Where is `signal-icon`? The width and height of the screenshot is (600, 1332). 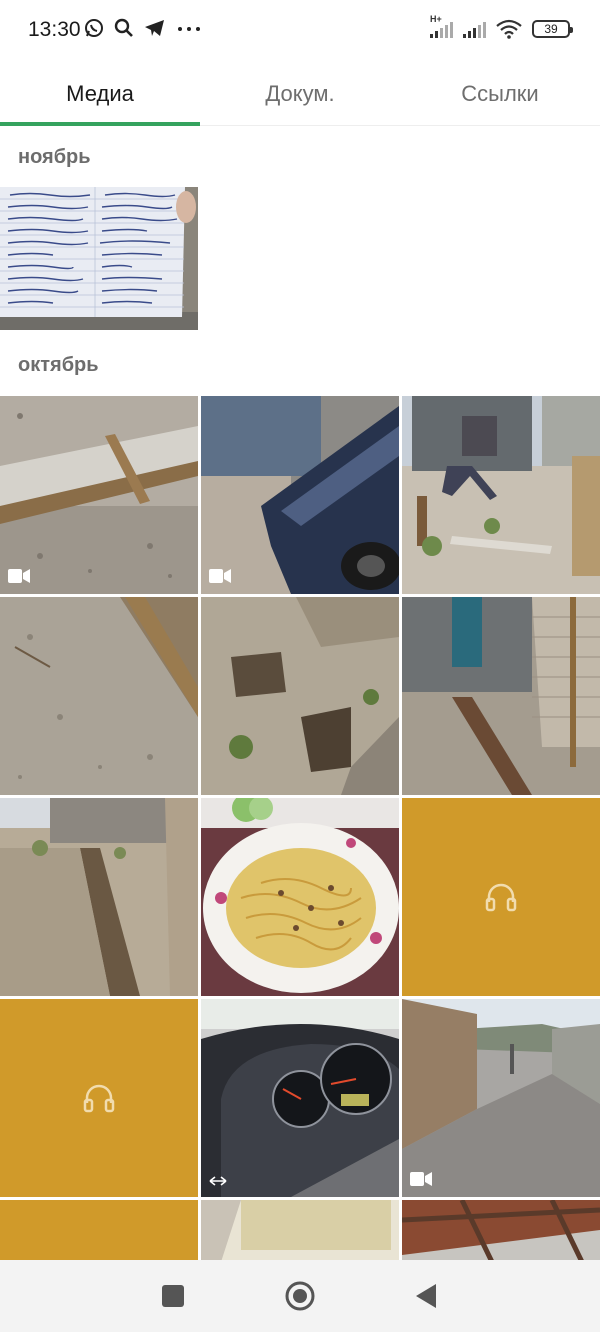
signal-icon is located at coordinates (474, 29).